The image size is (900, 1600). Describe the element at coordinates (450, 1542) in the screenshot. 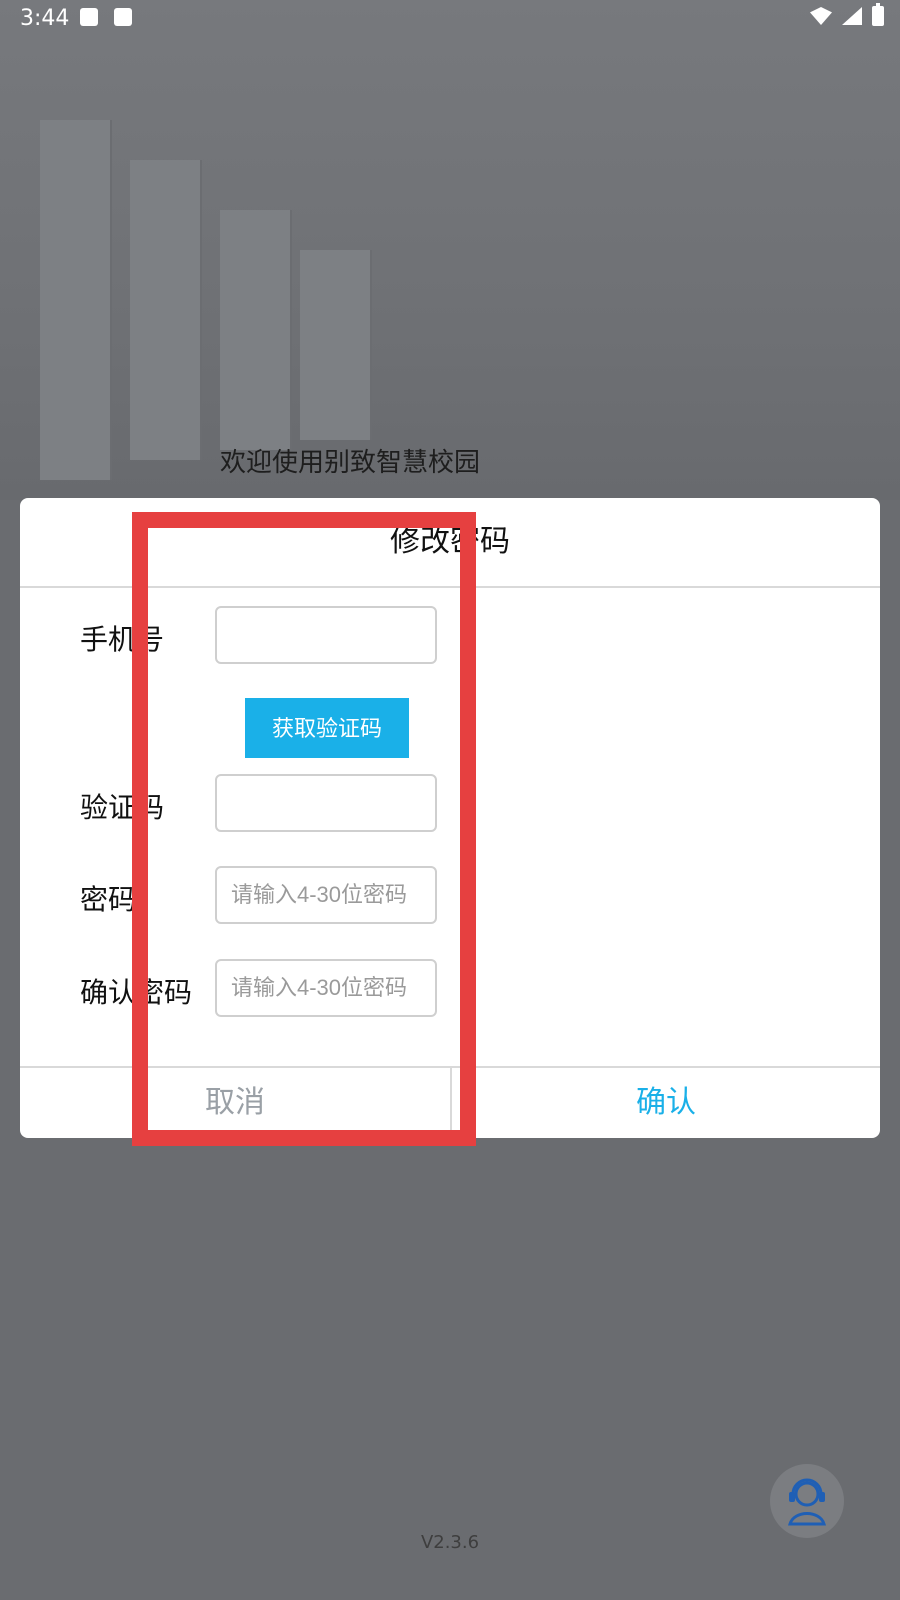

I see `version-label: V2.3.6` at that location.